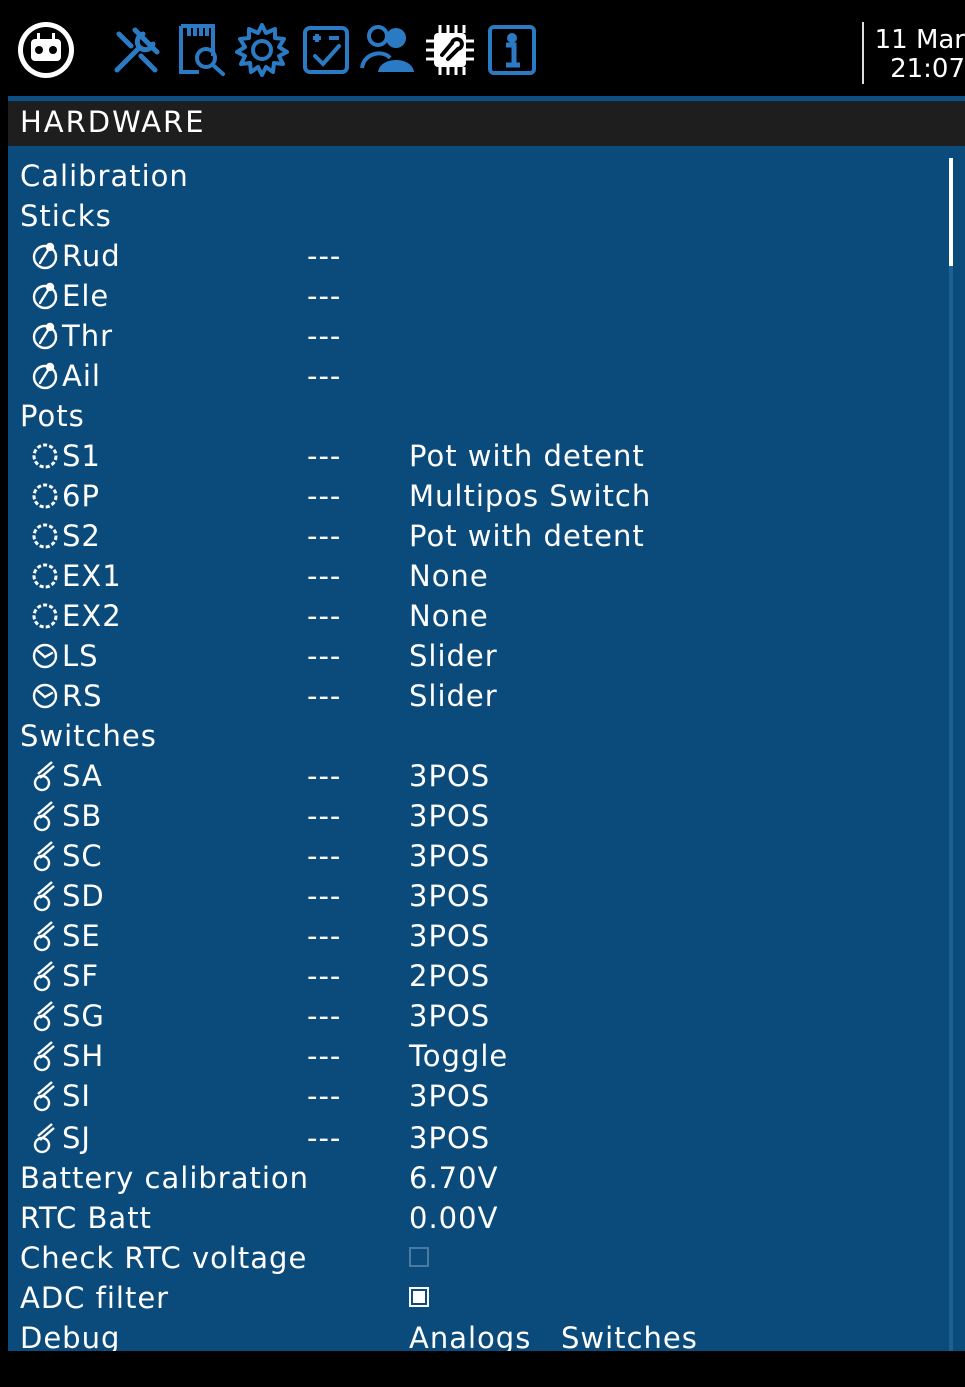 This screenshot has height=1387, width=965. I want to click on bottom-bar, so click(486, 1369).